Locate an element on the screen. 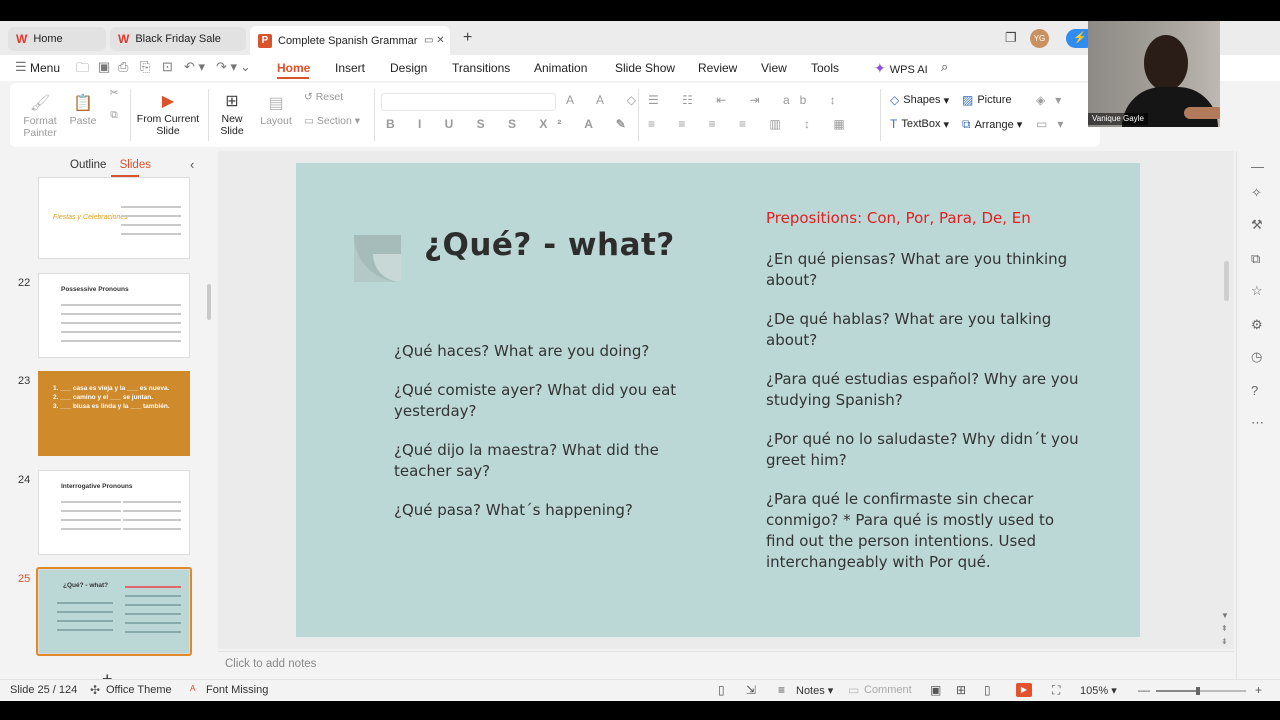 Image resolution: width=1280 pixels, height=720 pixels. reset-button: ↺ Reset is located at coordinates (324, 97).